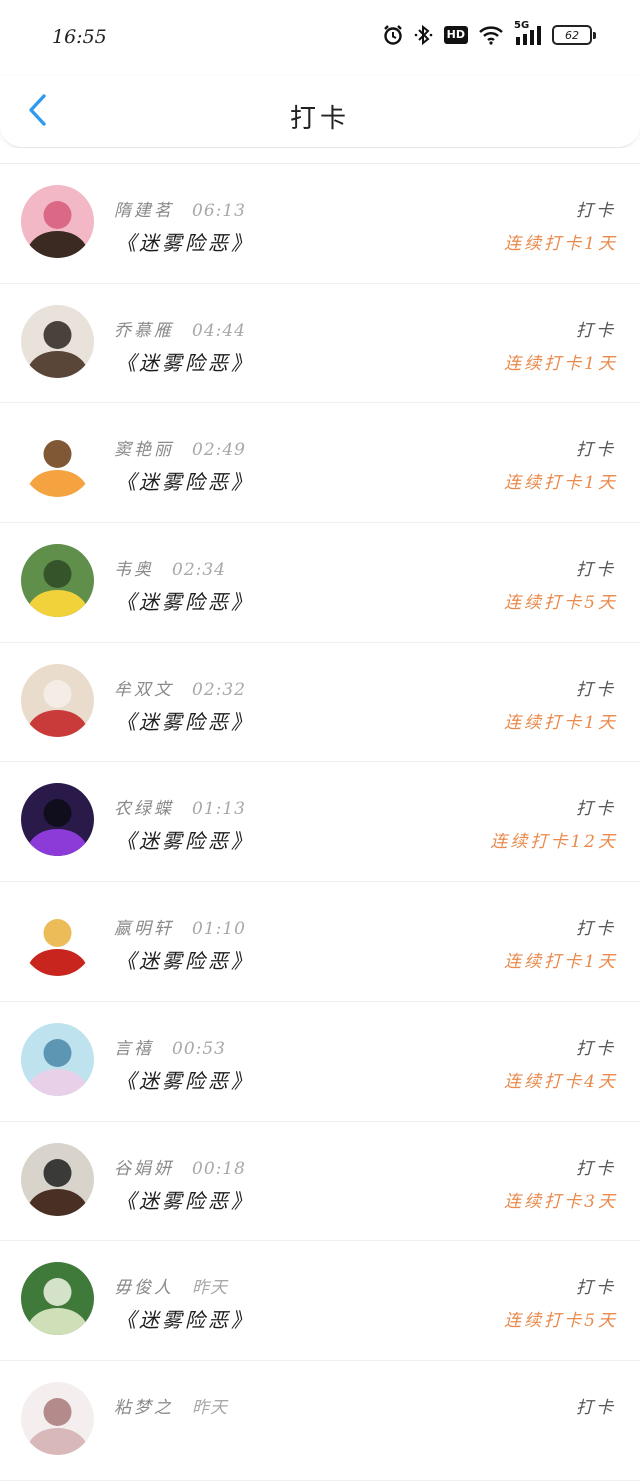 The height and width of the screenshot is (1481, 640). What do you see at coordinates (57, 221) in the screenshot?
I see `avatar-woman-pink-photo` at bounding box center [57, 221].